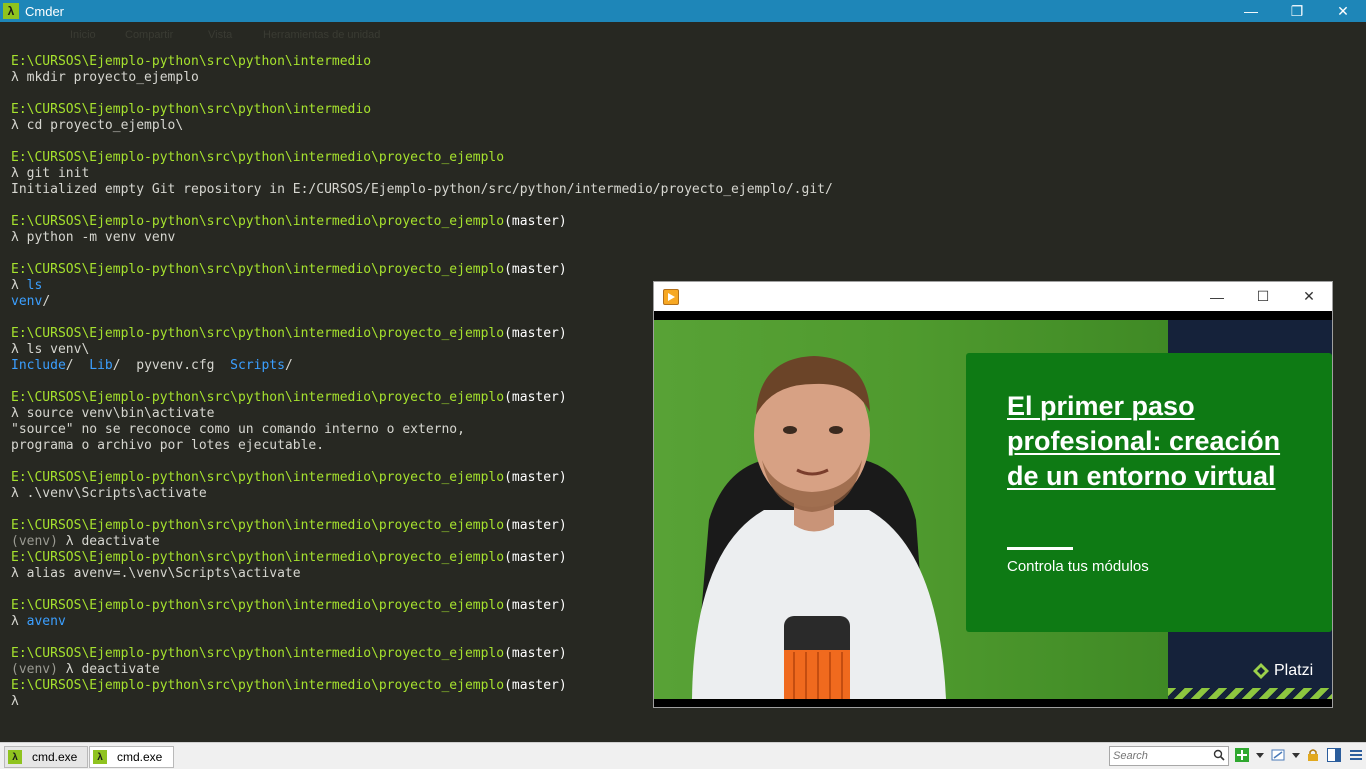 This screenshot has height=769, width=1366. I want to click on status-bar: λ cmd.exe λ cmd.exe, so click(683, 755).